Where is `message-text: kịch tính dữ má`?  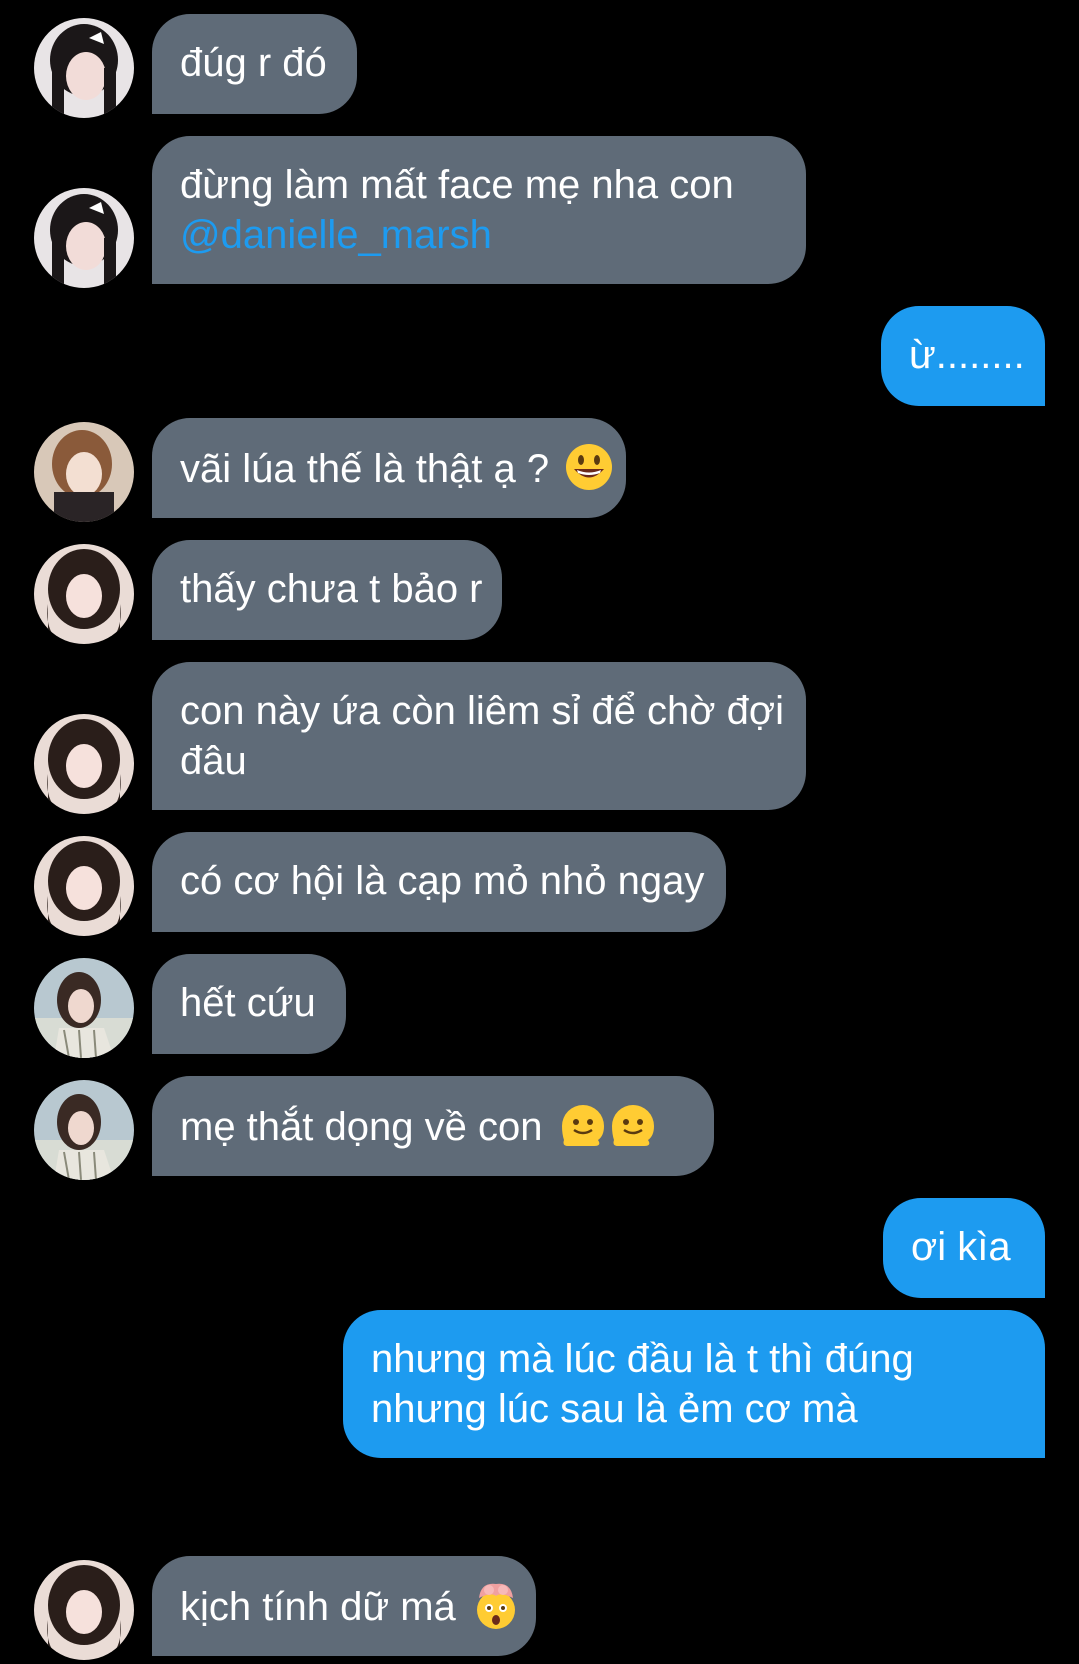
message-text: kịch tính dữ má is located at coordinates (318, 1607).